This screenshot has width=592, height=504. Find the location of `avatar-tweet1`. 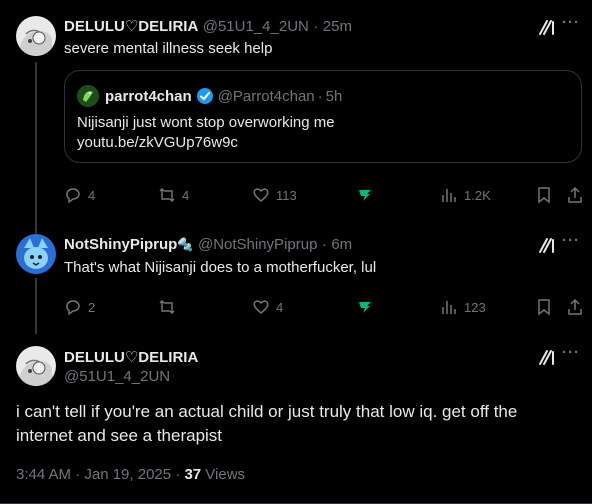

avatar-tweet1 is located at coordinates (36, 36).